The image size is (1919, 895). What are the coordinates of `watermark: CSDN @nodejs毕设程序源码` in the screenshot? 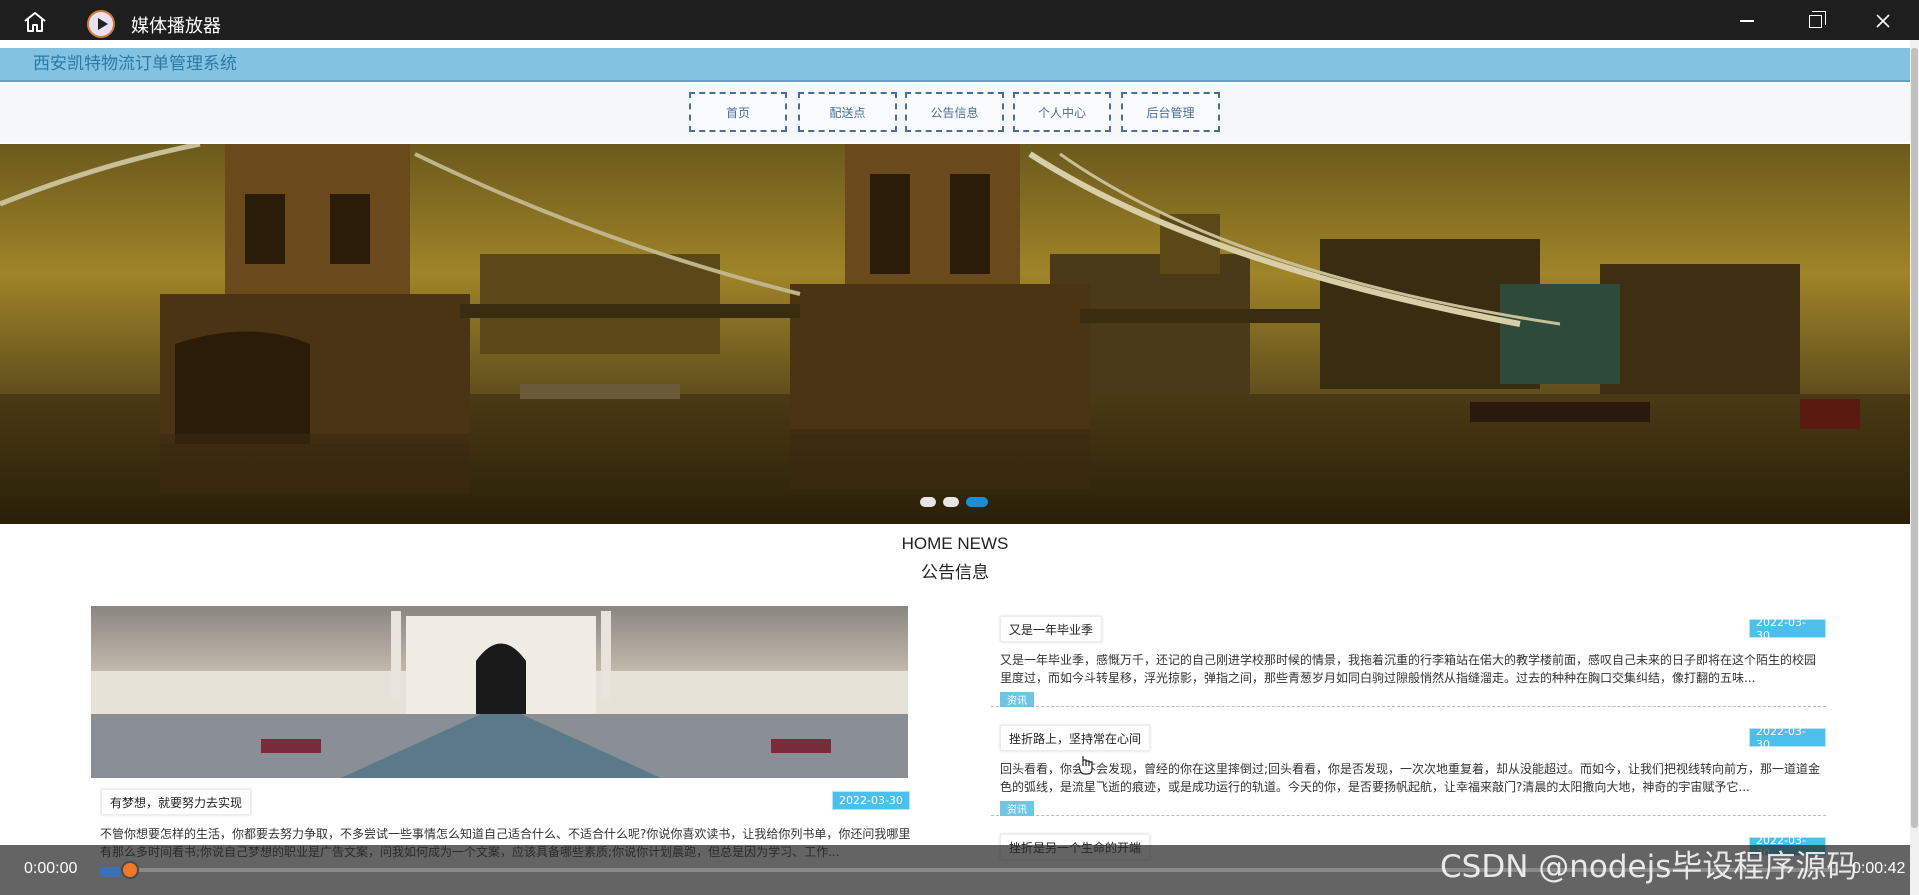 It's located at (1649, 867).